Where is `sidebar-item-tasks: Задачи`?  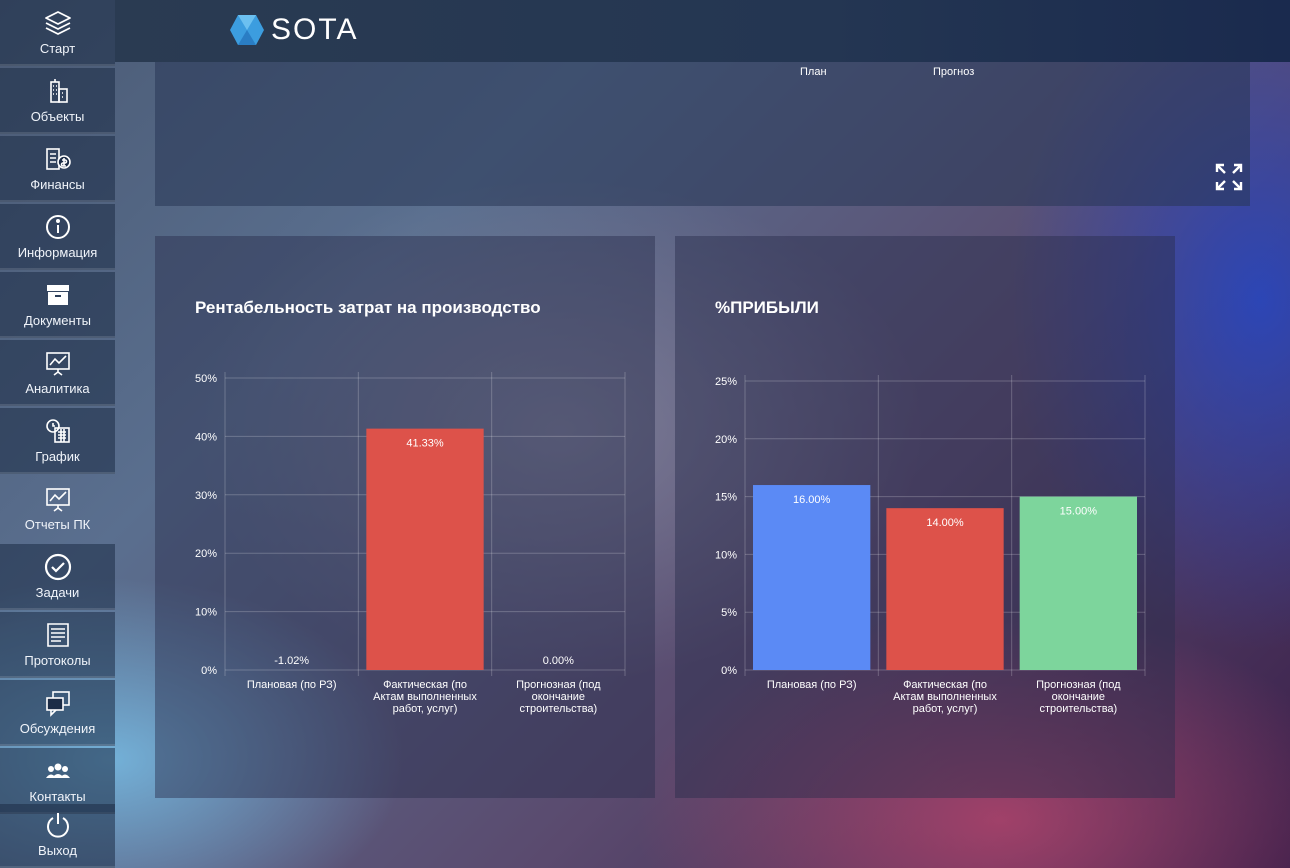 sidebar-item-tasks: Задачи is located at coordinates (57, 577).